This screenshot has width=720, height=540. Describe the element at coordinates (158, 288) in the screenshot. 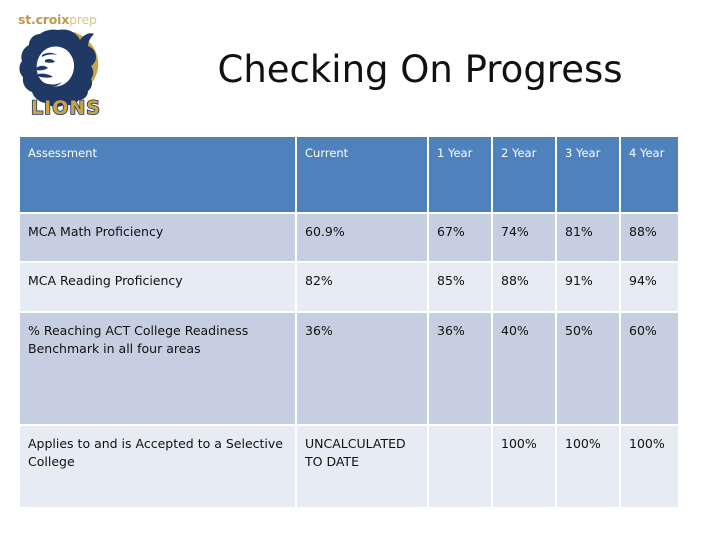

I see `cell-assessment: MCA Reading Proficiency` at that location.